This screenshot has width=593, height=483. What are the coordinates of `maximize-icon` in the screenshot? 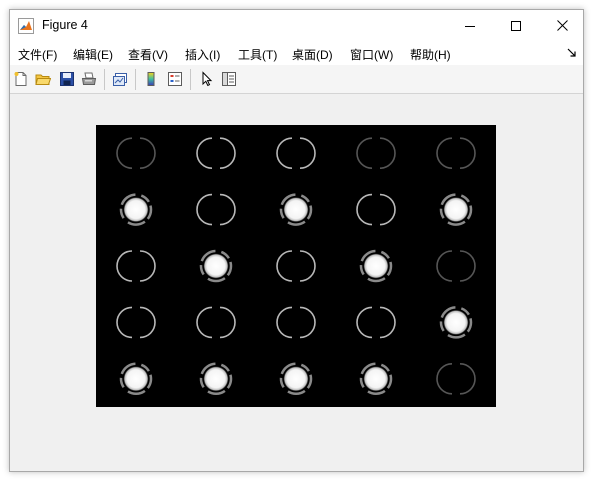 It's located at (516, 25).